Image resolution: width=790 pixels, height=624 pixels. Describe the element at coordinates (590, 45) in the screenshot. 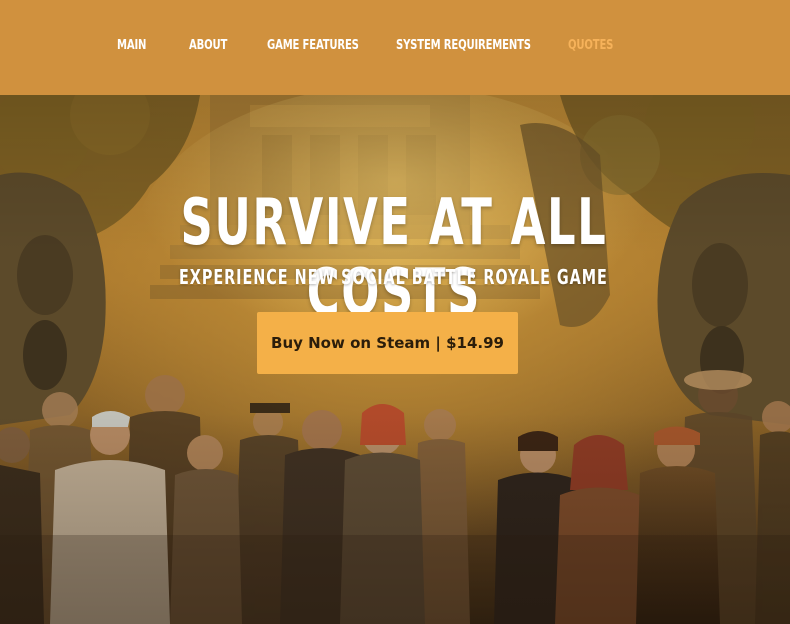

I see `nav-item-quotes: QUOTES` at that location.